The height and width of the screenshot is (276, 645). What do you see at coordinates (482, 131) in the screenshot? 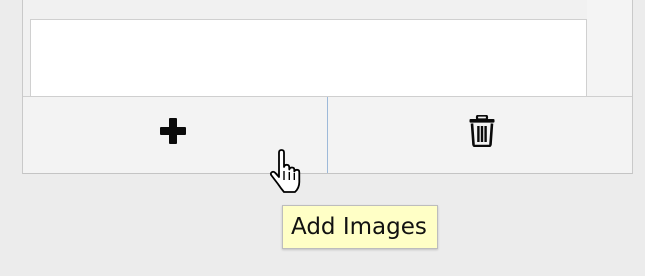
I see `trash-icon` at bounding box center [482, 131].